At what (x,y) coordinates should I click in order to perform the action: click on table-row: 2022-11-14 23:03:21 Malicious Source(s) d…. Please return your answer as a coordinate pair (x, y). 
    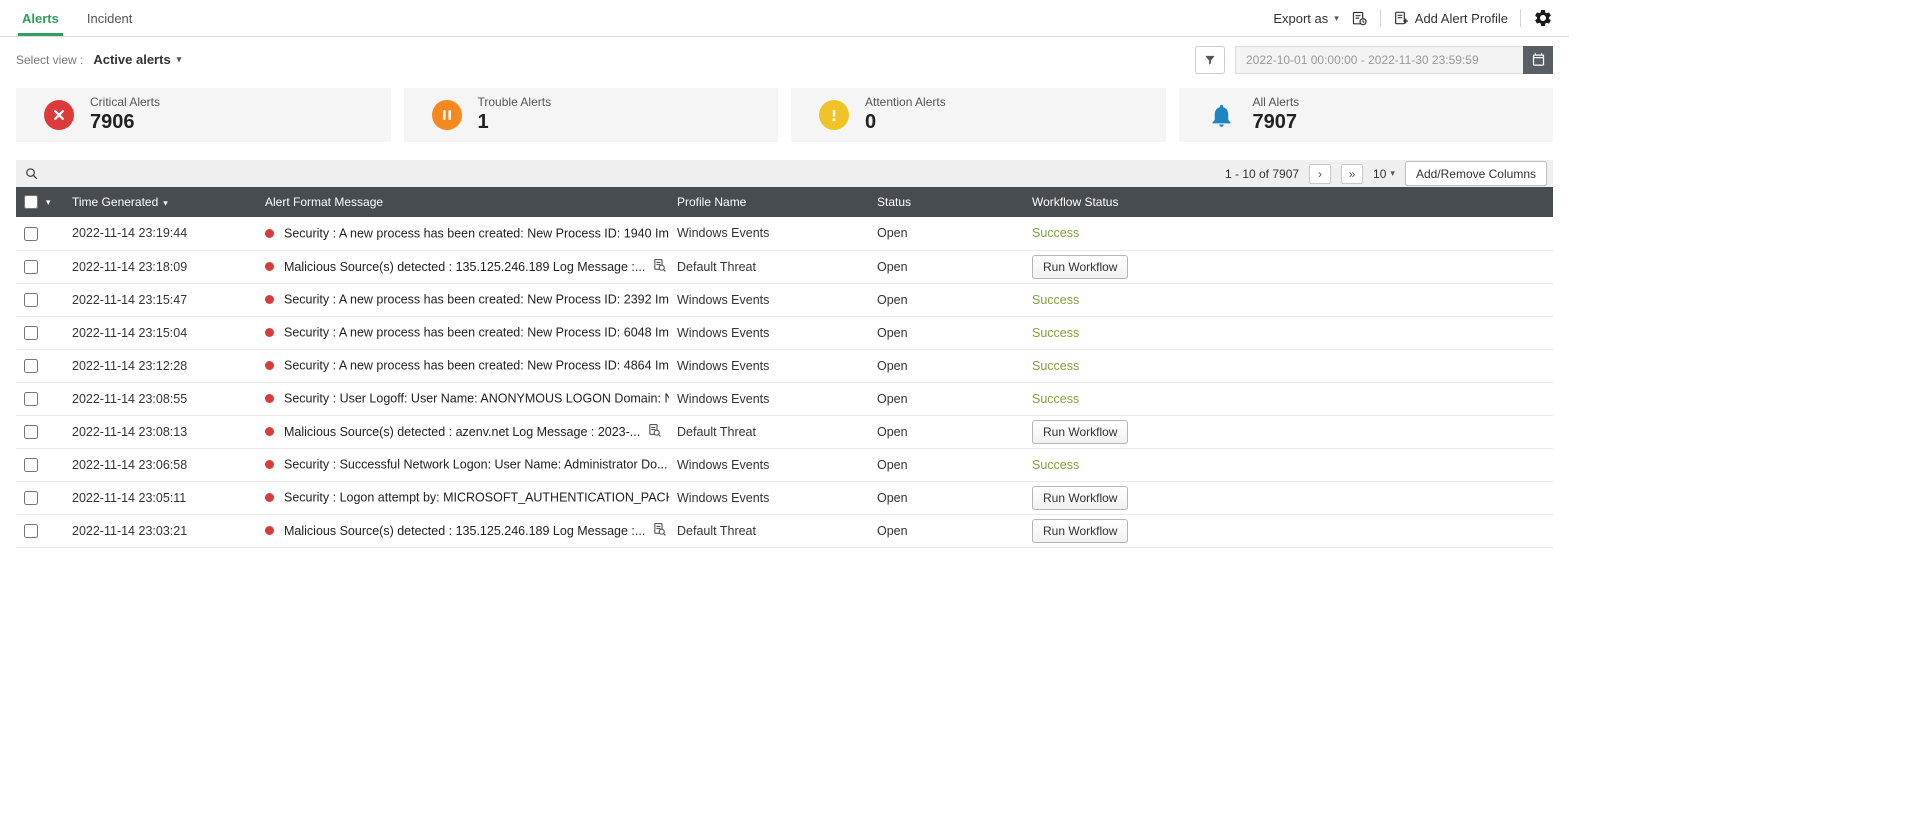
    Looking at the image, I should click on (784, 531).